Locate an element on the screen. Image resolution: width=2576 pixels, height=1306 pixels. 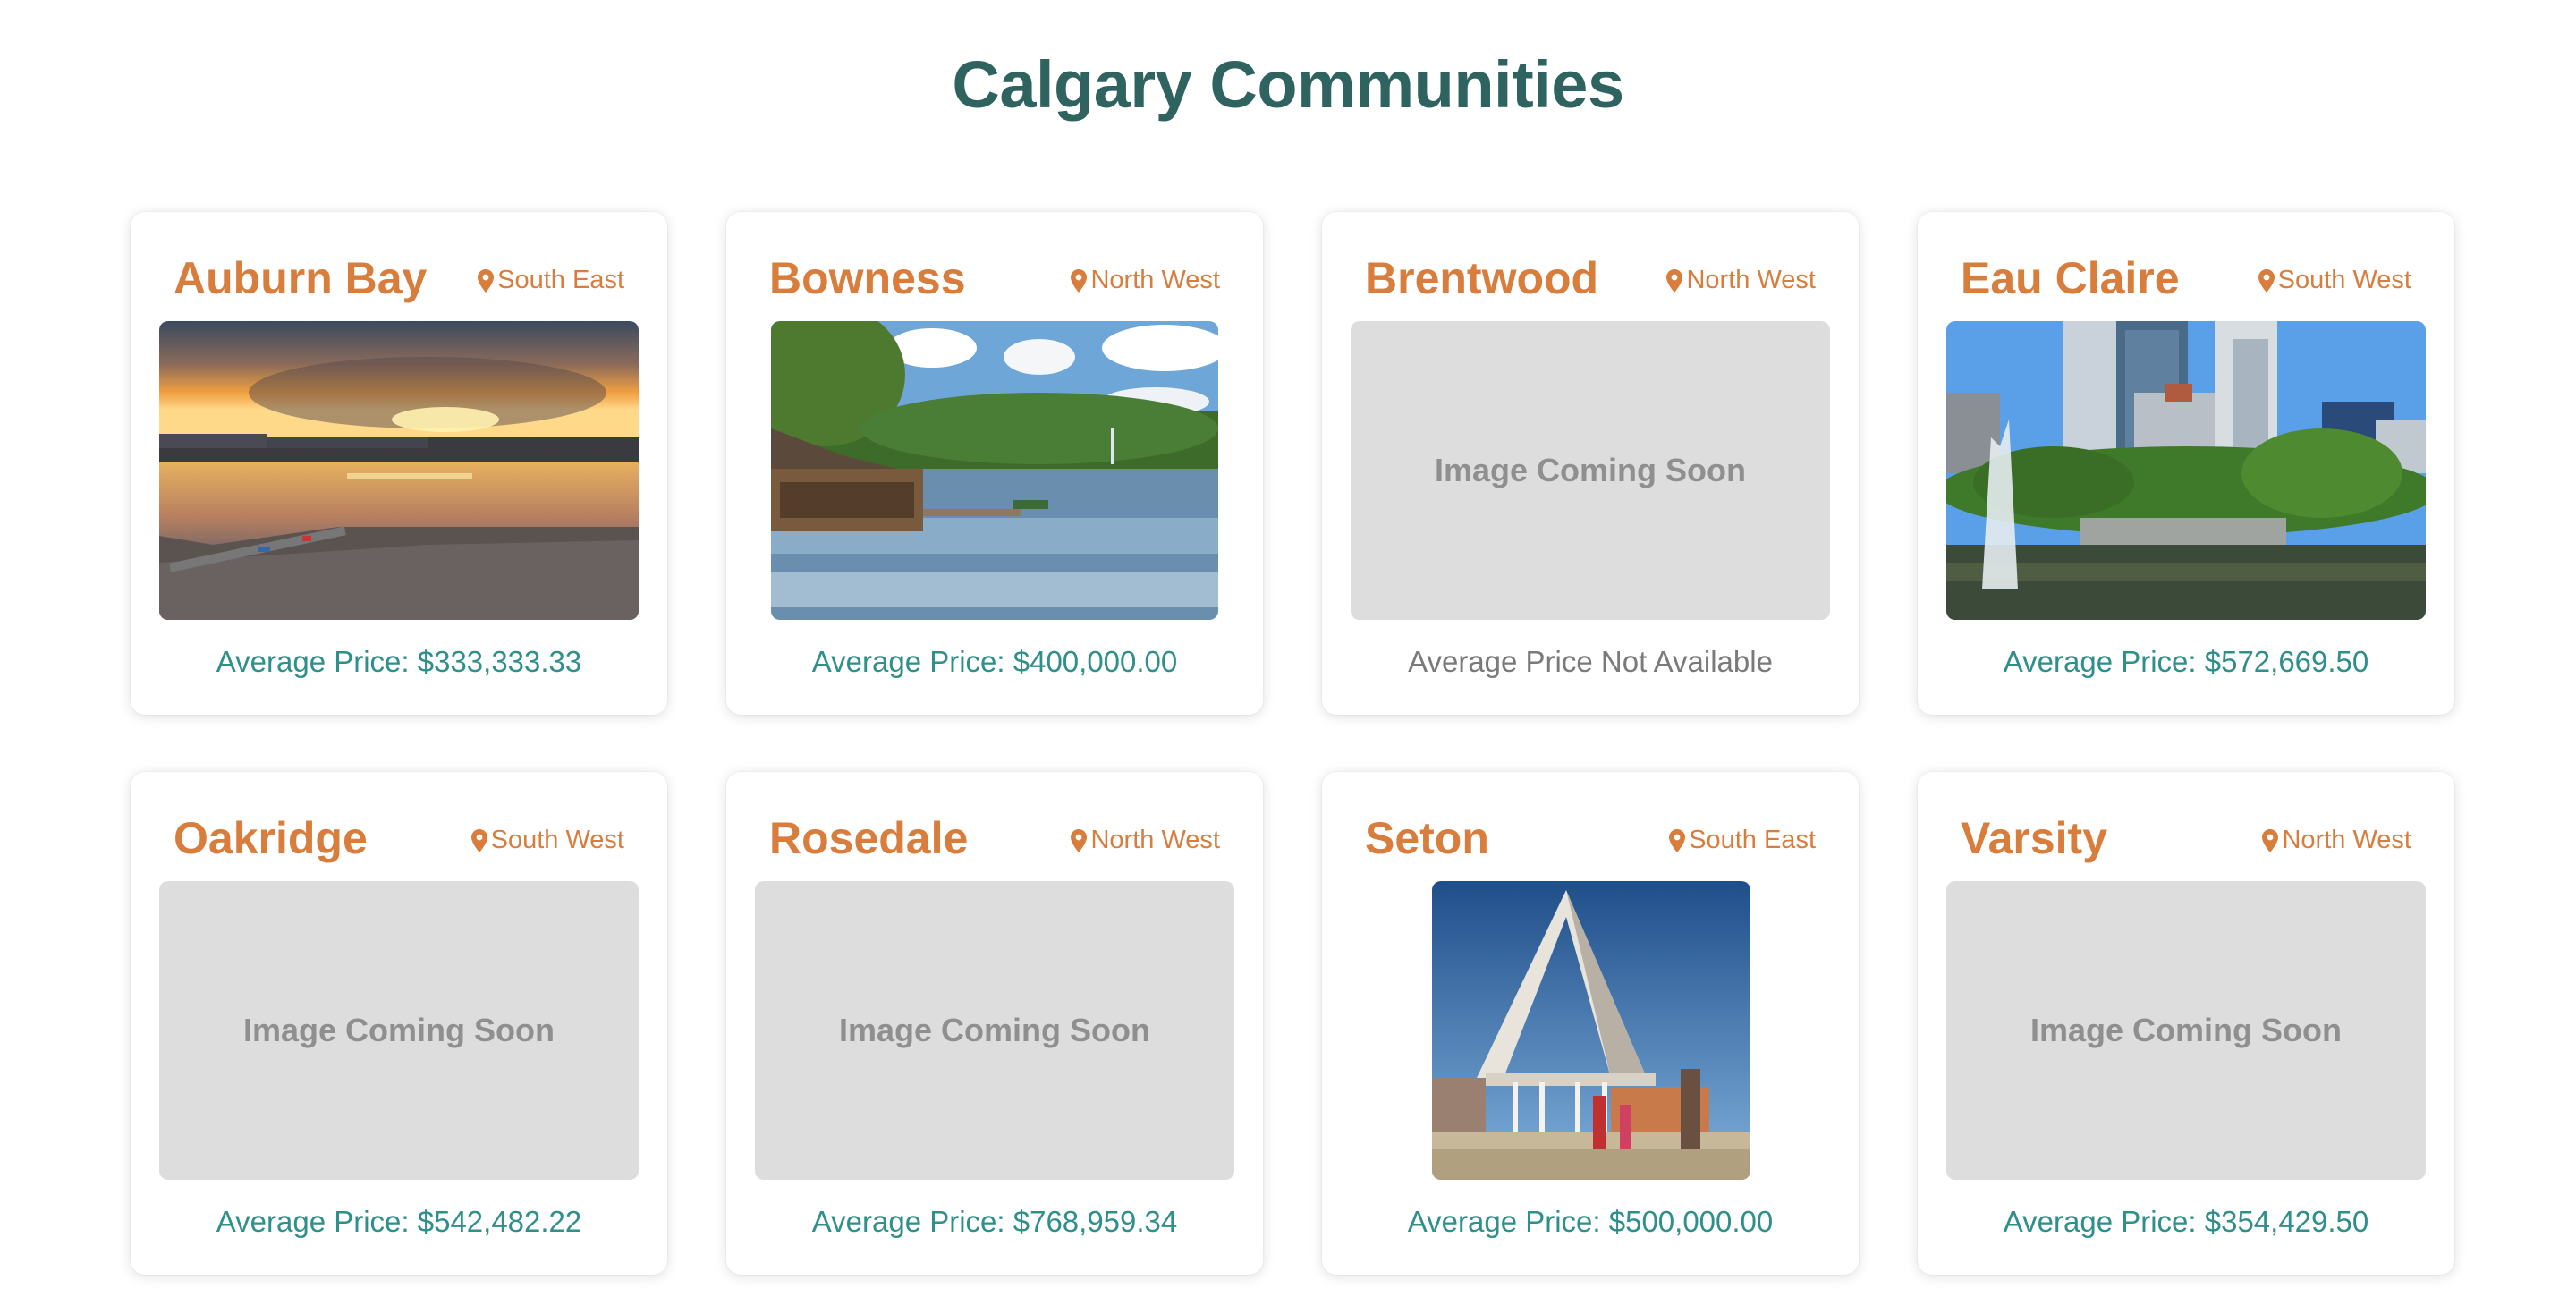
community-name: Eau Claire is located at coordinates (2070, 278).